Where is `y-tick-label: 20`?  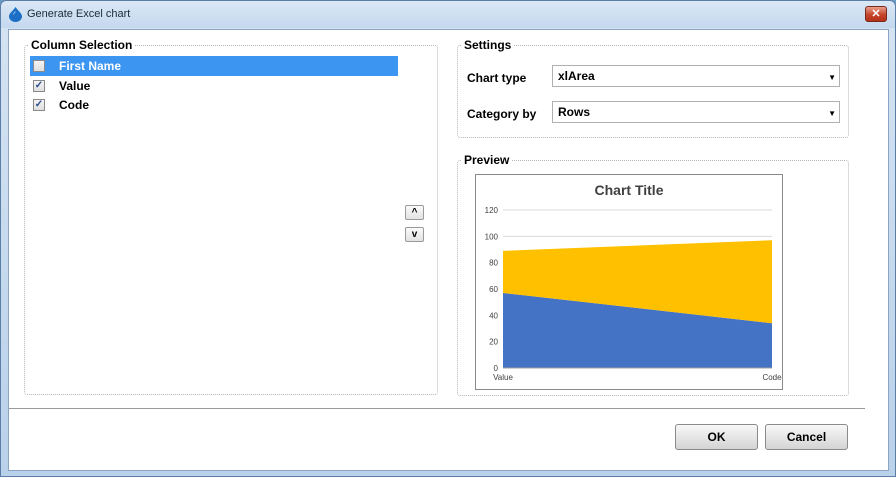
y-tick-label: 20 is located at coordinates (493, 342).